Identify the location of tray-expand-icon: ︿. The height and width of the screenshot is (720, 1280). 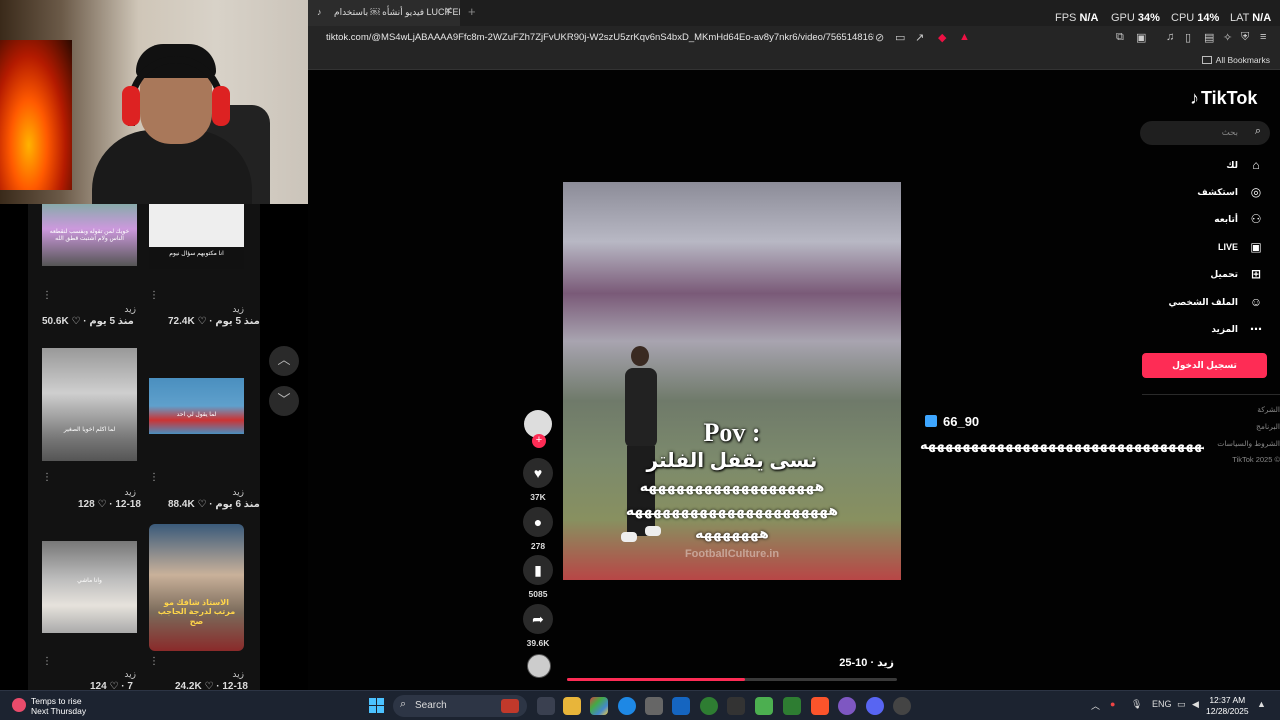
(1095, 705).